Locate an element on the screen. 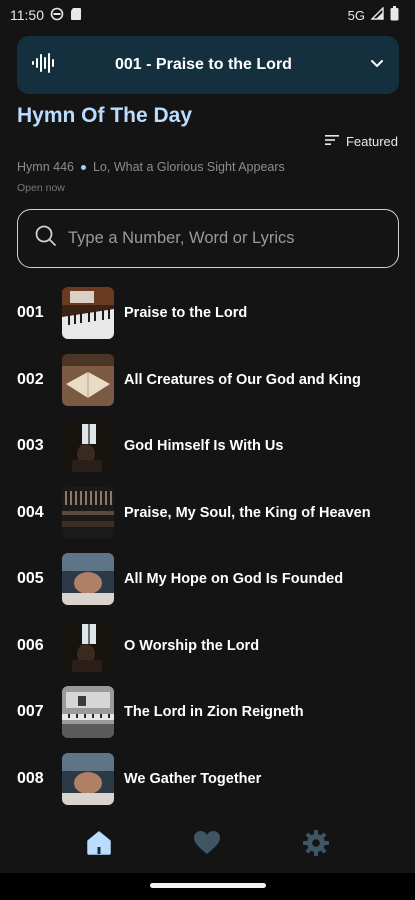 This screenshot has width=415, height=900. sort-lines-icon is located at coordinates (332, 141).